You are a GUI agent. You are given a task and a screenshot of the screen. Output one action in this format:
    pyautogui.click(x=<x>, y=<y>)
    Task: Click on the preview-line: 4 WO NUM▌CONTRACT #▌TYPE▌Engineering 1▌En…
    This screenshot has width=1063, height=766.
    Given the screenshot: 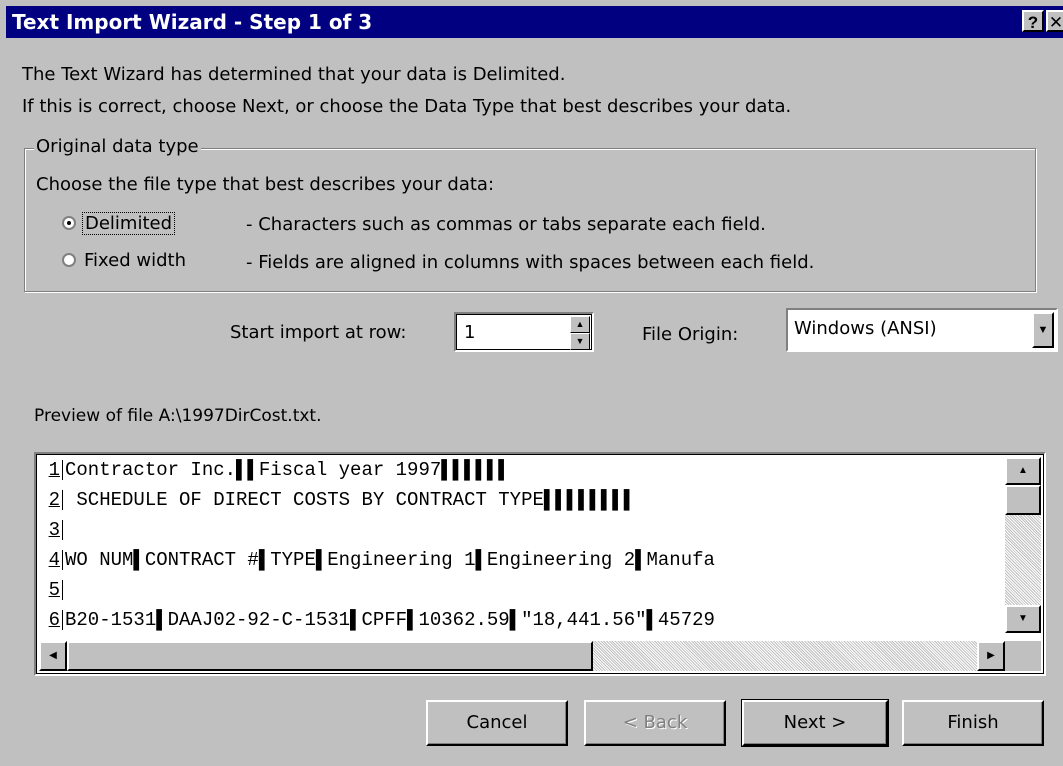 What is the action you would take?
    pyautogui.click(x=376, y=560)
    